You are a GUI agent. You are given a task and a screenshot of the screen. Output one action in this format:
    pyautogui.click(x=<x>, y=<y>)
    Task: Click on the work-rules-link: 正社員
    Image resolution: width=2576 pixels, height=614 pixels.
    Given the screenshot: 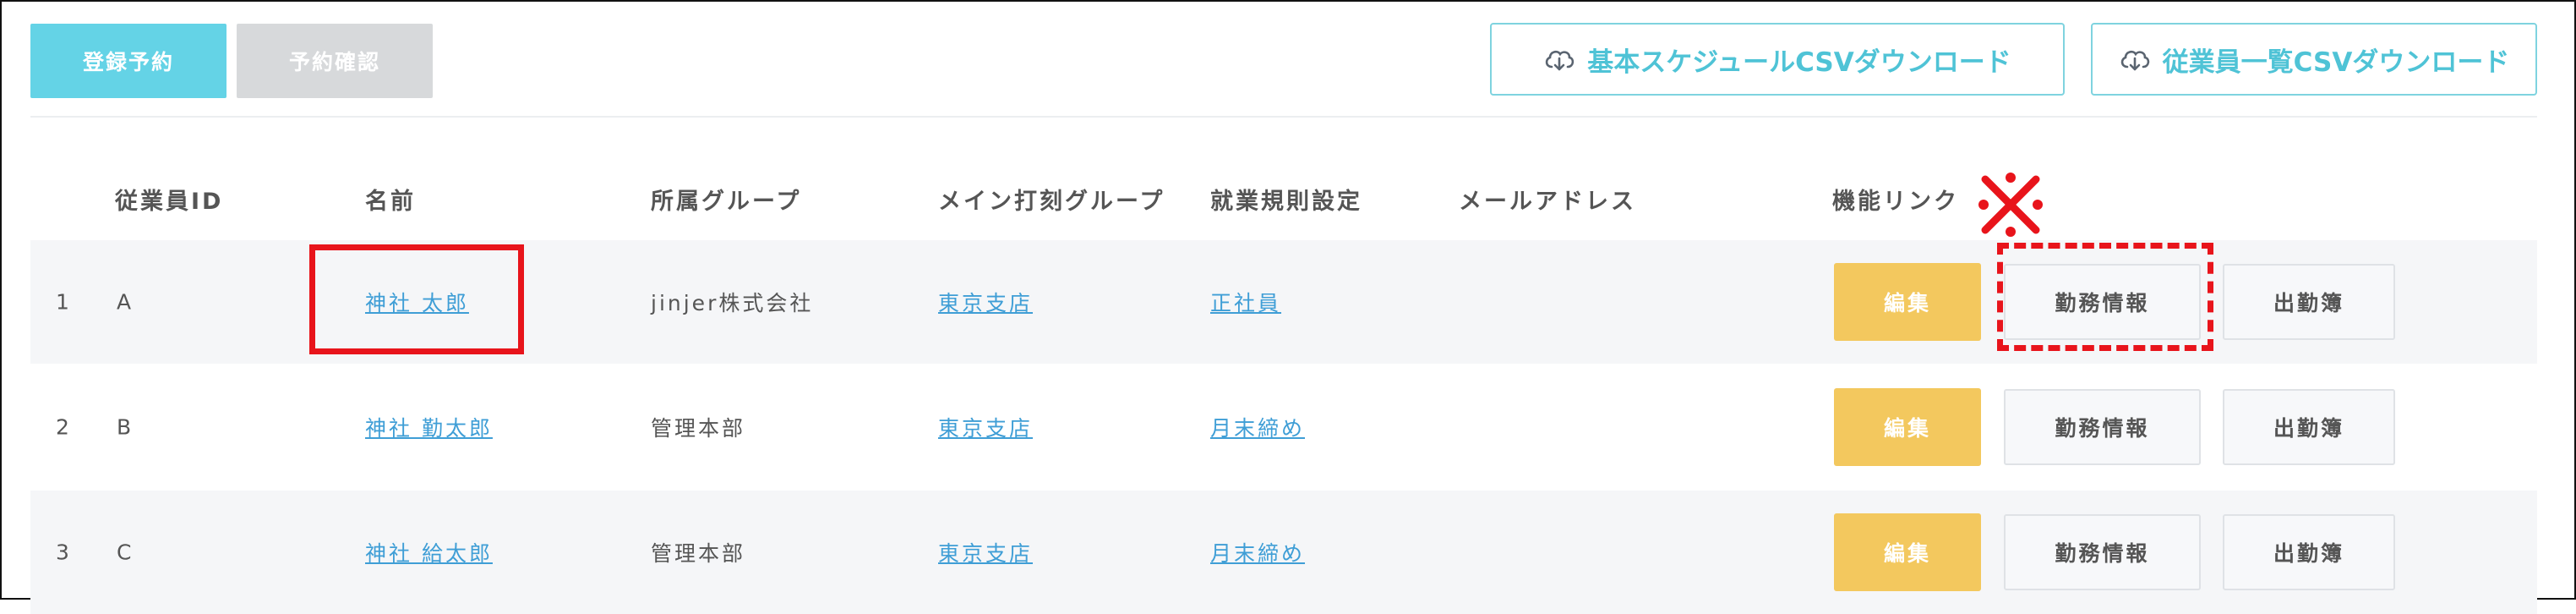 What is the action you would take?
    pyautogui.click(x=1245, y=302)
    